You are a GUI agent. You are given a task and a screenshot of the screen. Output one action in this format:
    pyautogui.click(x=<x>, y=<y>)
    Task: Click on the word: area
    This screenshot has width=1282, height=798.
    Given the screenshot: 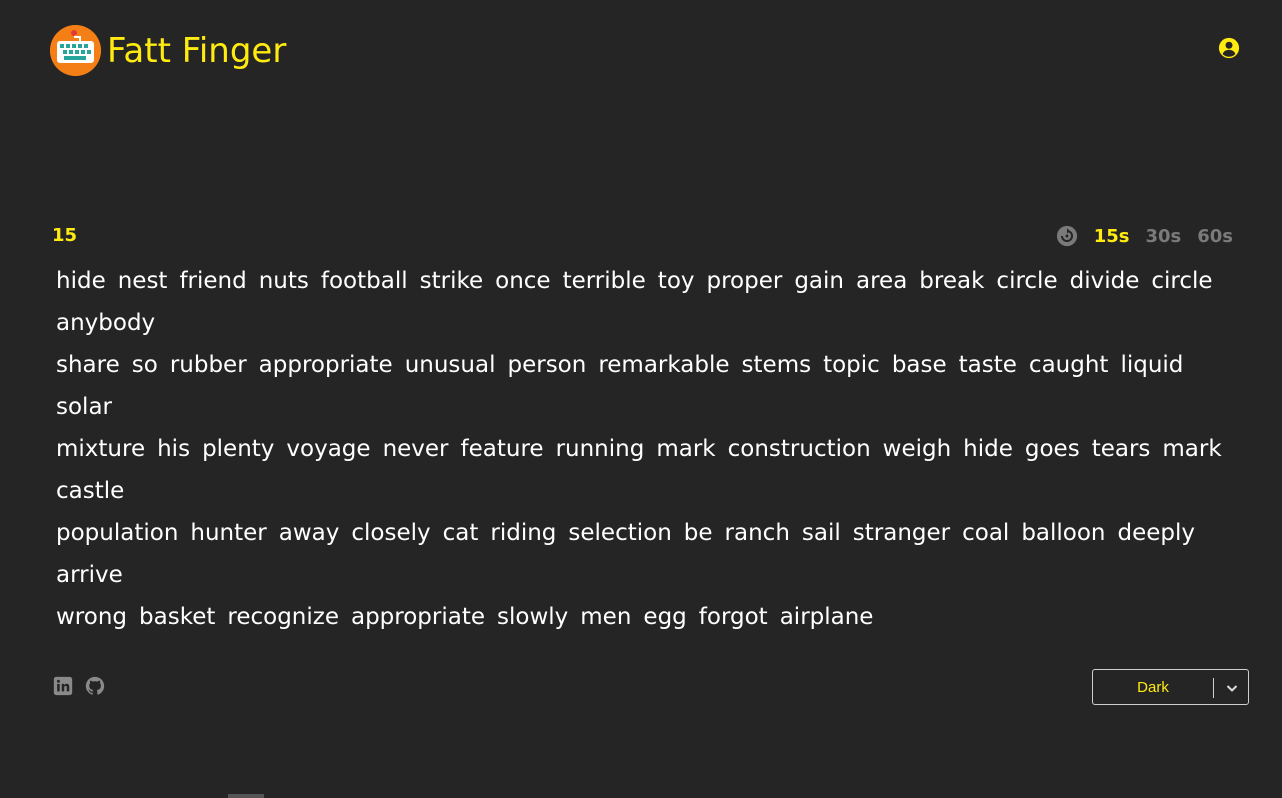 What is the action you would take?
    pyautogui.click(x=882, y=281)
    